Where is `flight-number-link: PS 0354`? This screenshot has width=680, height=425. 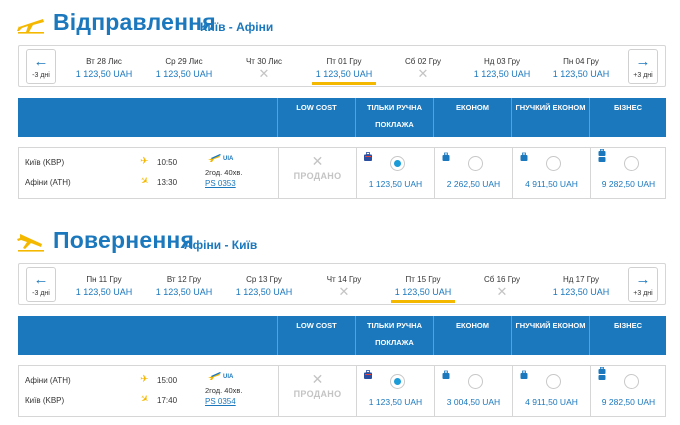 flight-number-link: PS 0354 is located at coordinates (220, 401).